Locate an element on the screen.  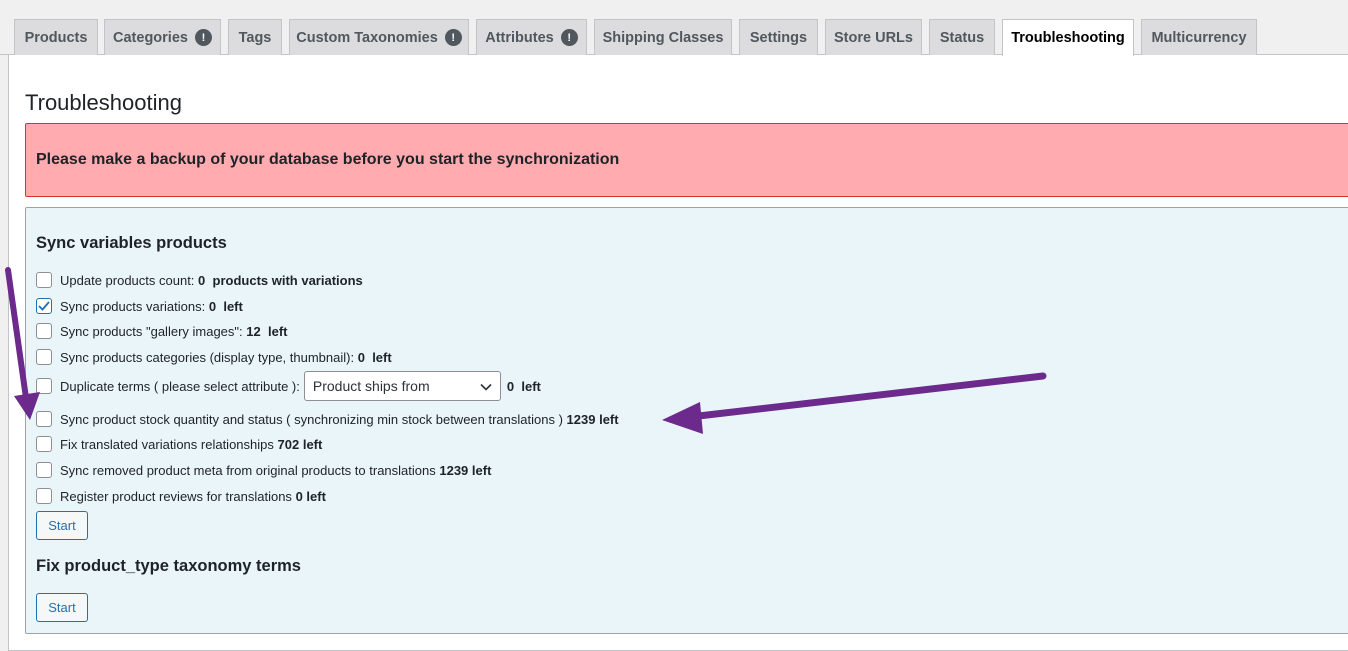
tab-label: Categories is located at coordinates (150, 37).